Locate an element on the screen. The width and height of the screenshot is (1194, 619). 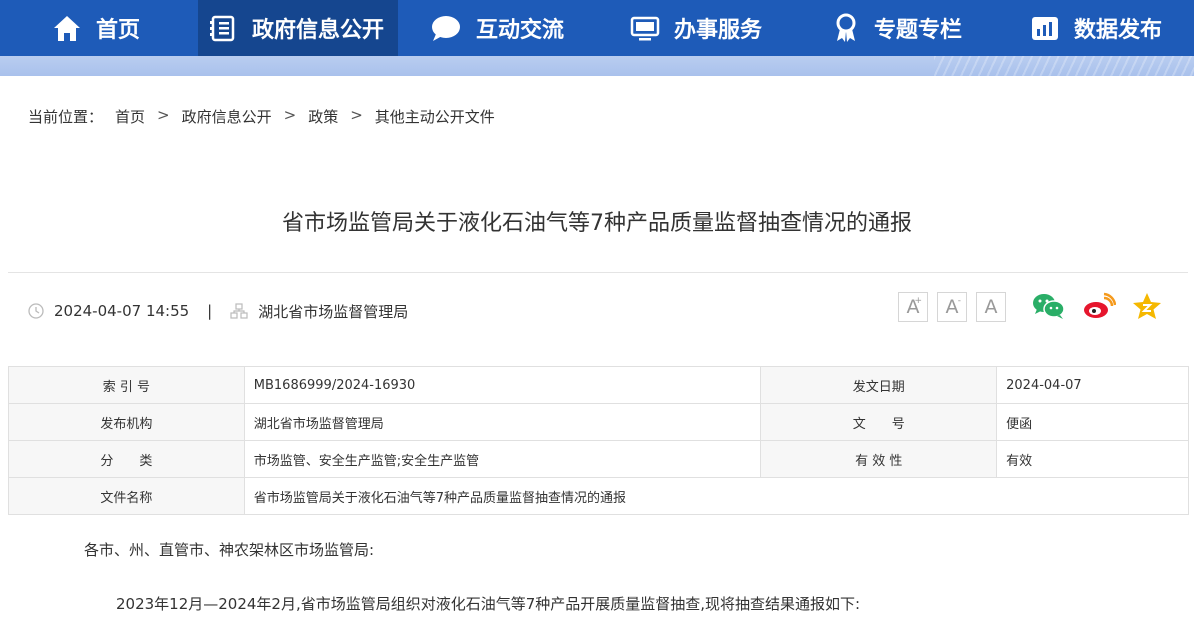
weibo-share-button is located at coordinates (1099, 306).